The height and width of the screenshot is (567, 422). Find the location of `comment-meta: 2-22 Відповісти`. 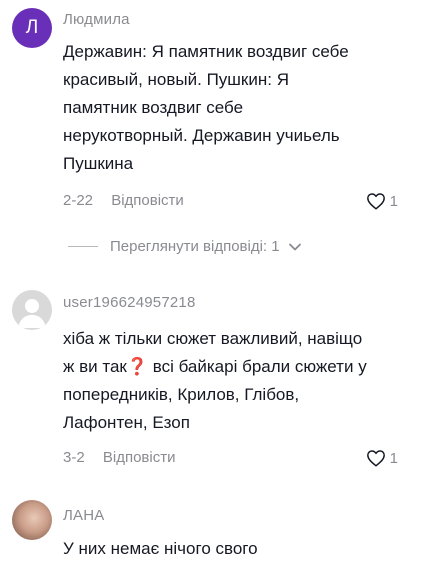

comment-meta: 2-22 Відповісти is located at coordinates (123, 200).